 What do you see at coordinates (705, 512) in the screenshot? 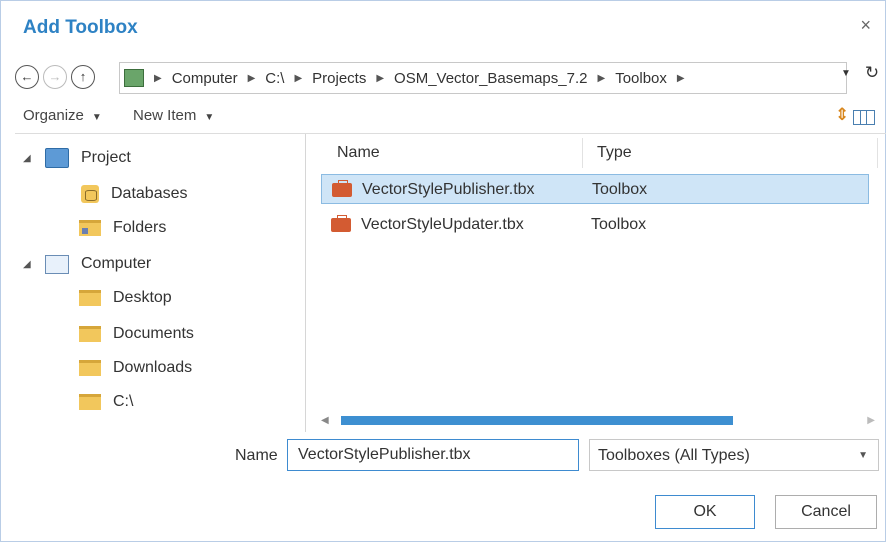
I see `ok-button: OK` at bounding box center [705, 512].